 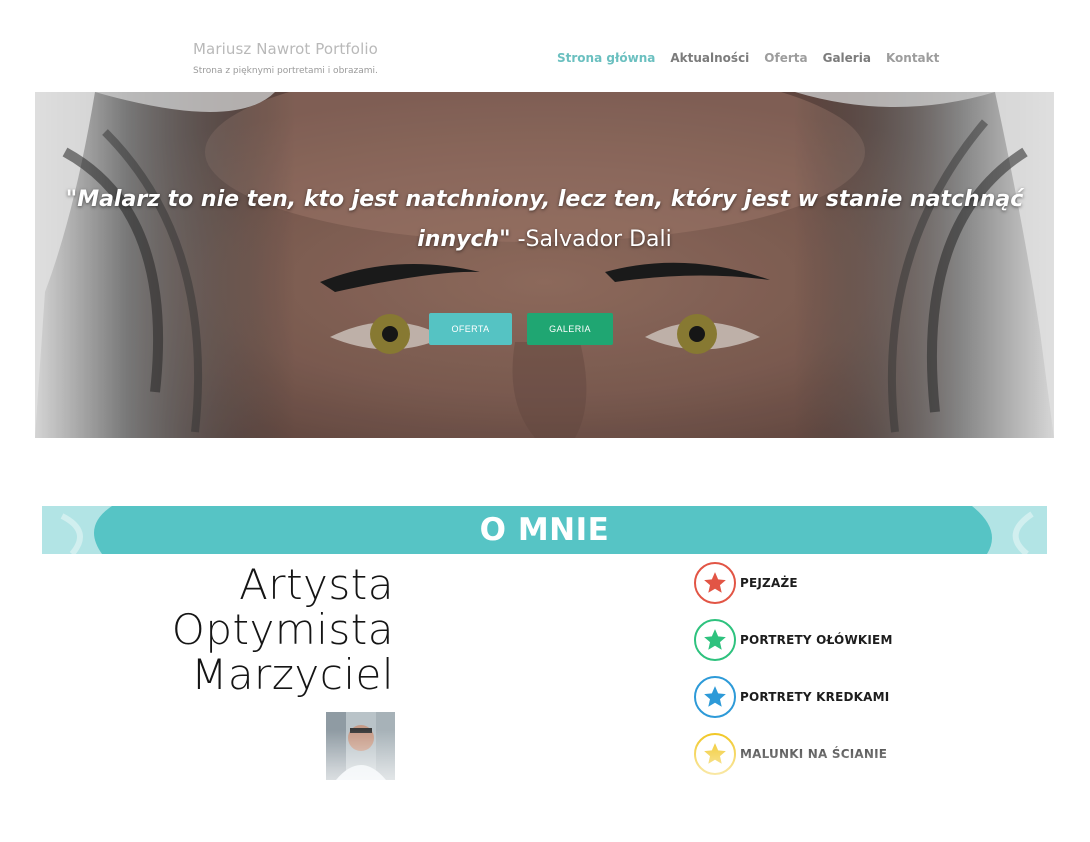 I want to click on nav-item-kontakt: Kontakt, so click(x=912, y=58).